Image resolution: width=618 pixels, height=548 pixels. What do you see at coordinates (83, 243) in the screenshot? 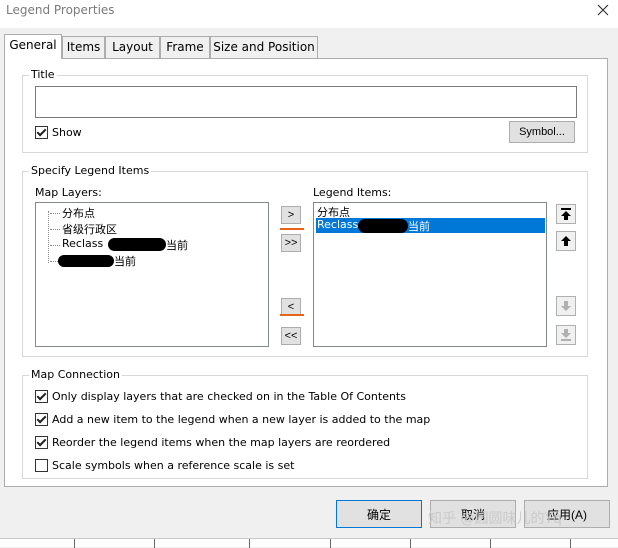
I see `layer-name: Reclass` at bounding box center [83, 243].